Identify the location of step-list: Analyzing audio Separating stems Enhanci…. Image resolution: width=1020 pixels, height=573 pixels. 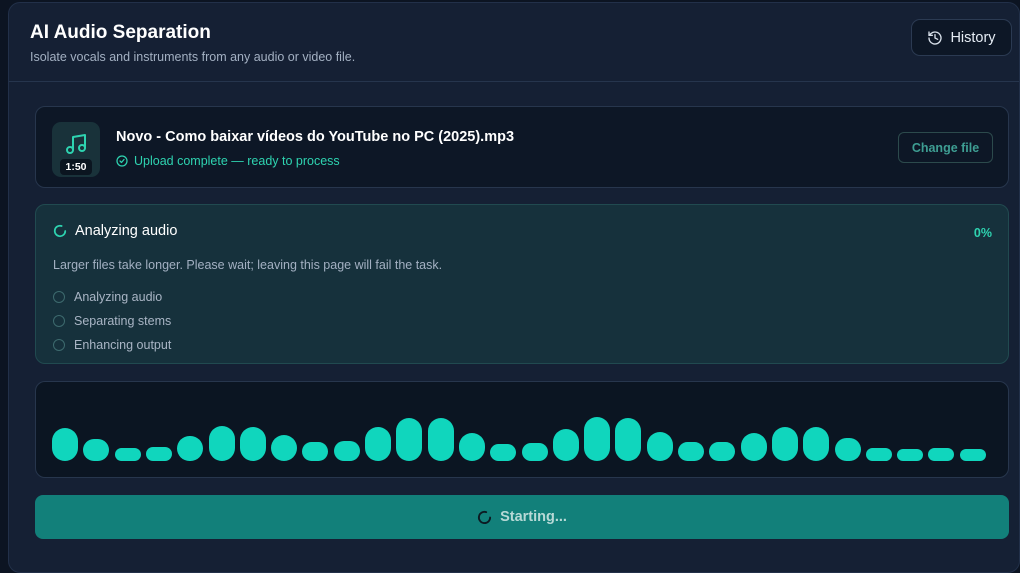
(112, 321).